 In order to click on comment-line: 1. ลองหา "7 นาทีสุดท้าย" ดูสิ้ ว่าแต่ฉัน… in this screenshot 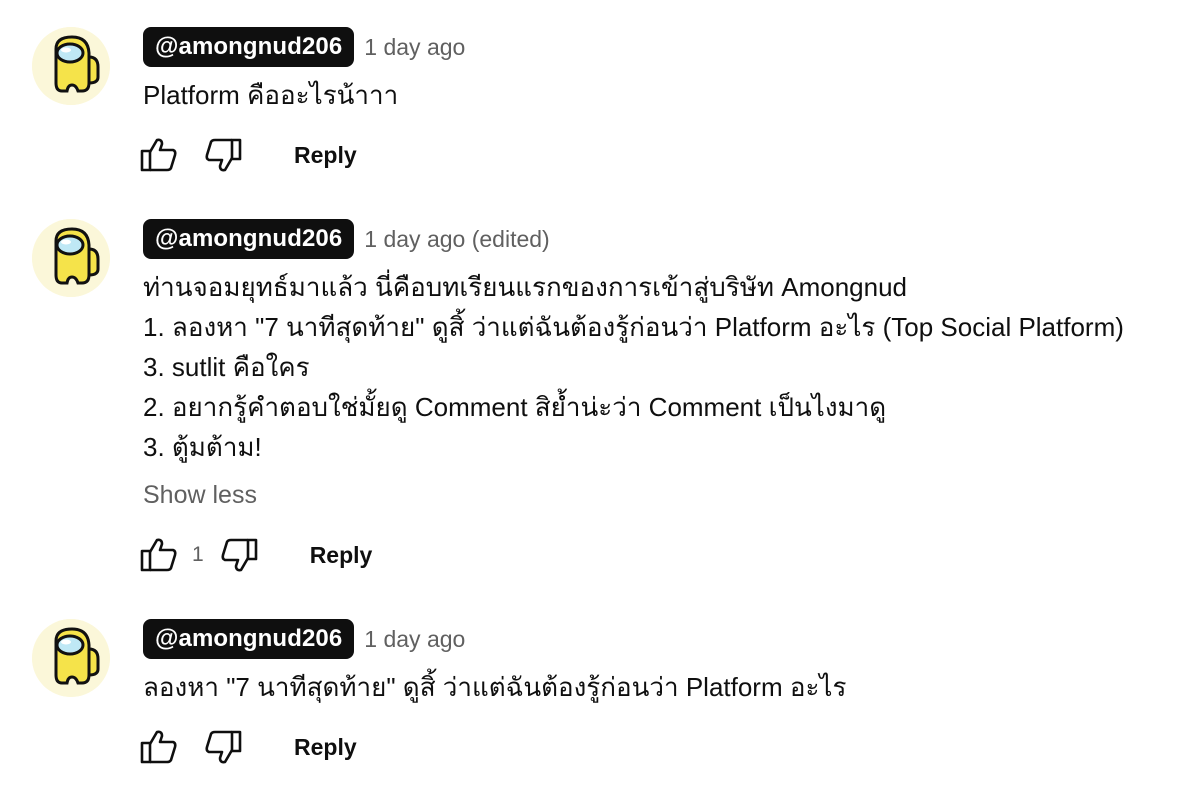, I will do `click(633, 327)`.